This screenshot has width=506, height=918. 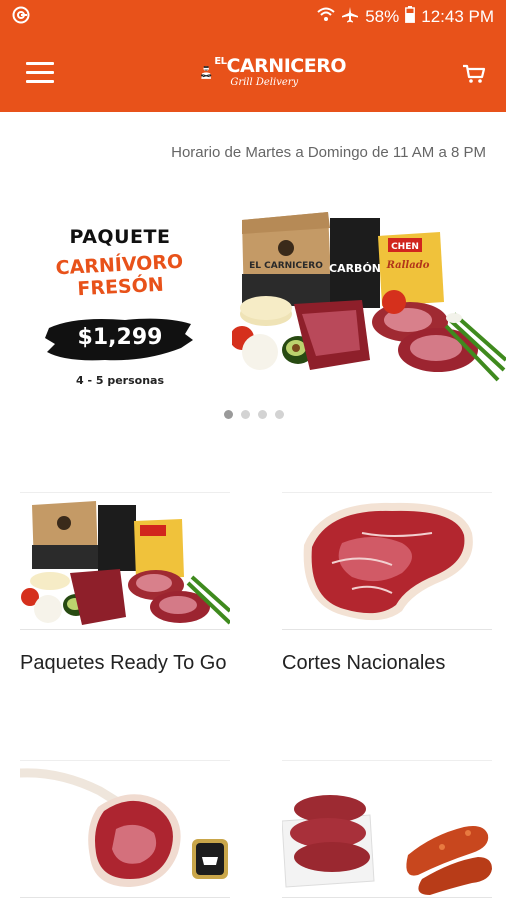 I want to click on box-label: EL CARNICERO, so click(x=286, y=266).